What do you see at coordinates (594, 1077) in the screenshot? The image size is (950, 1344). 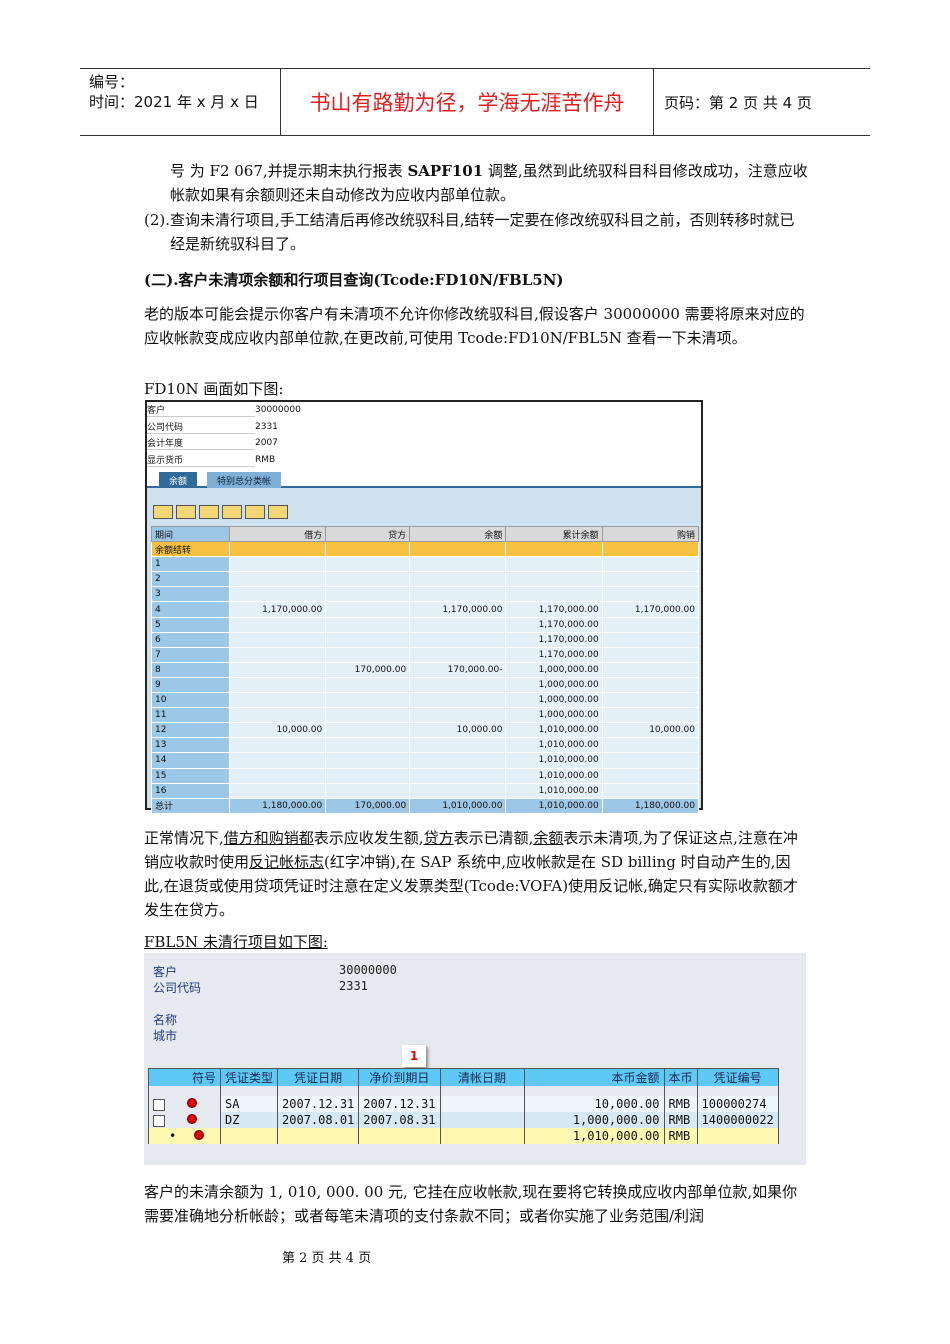 I see `column-header: 本币金额` at bounding box center [594, 1077].